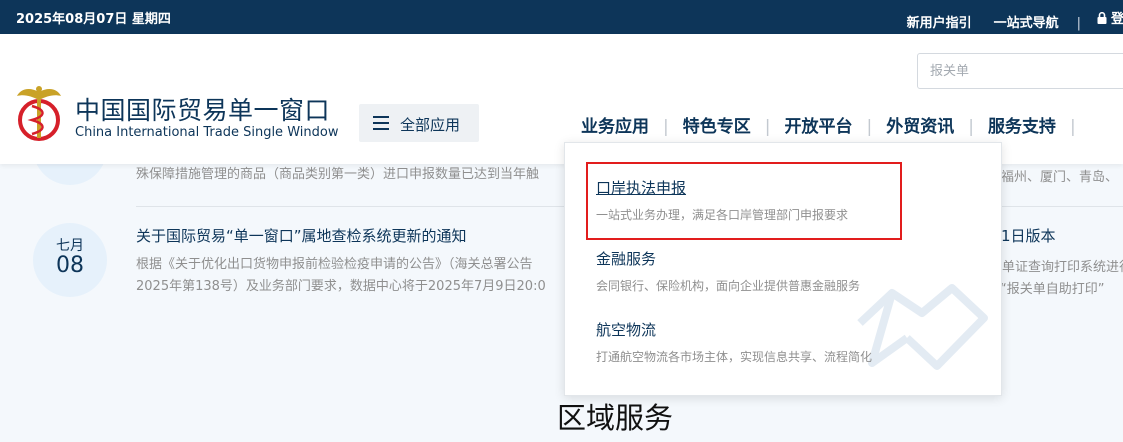 The image size is (1123, 442). What do you see at coordinates (338, 174) in the screenshot?
I see `news-summary: 殊保障措施管理的商品（商品类别第一类）进口申报数量已达到当年触` at bounding box center [338, 174].